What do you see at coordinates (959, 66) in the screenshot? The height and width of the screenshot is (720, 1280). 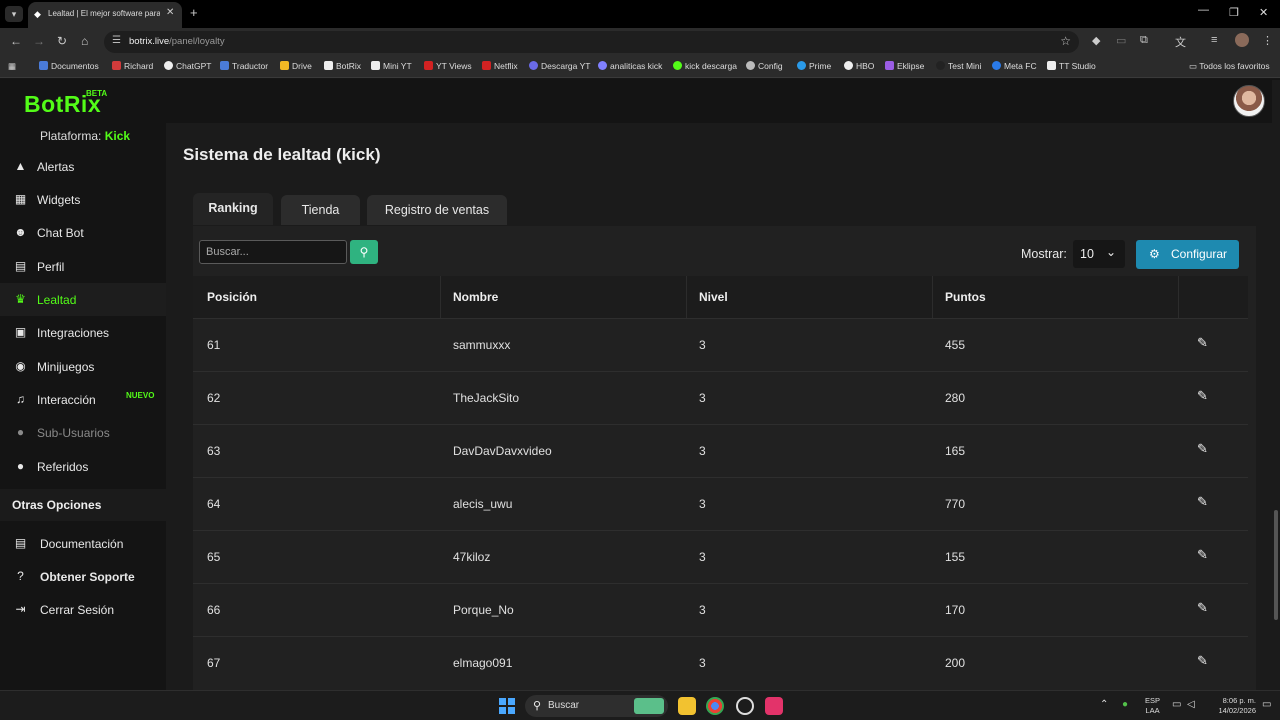 I see `bookmark-item: Test Mini` at bounding box center [959, 66].